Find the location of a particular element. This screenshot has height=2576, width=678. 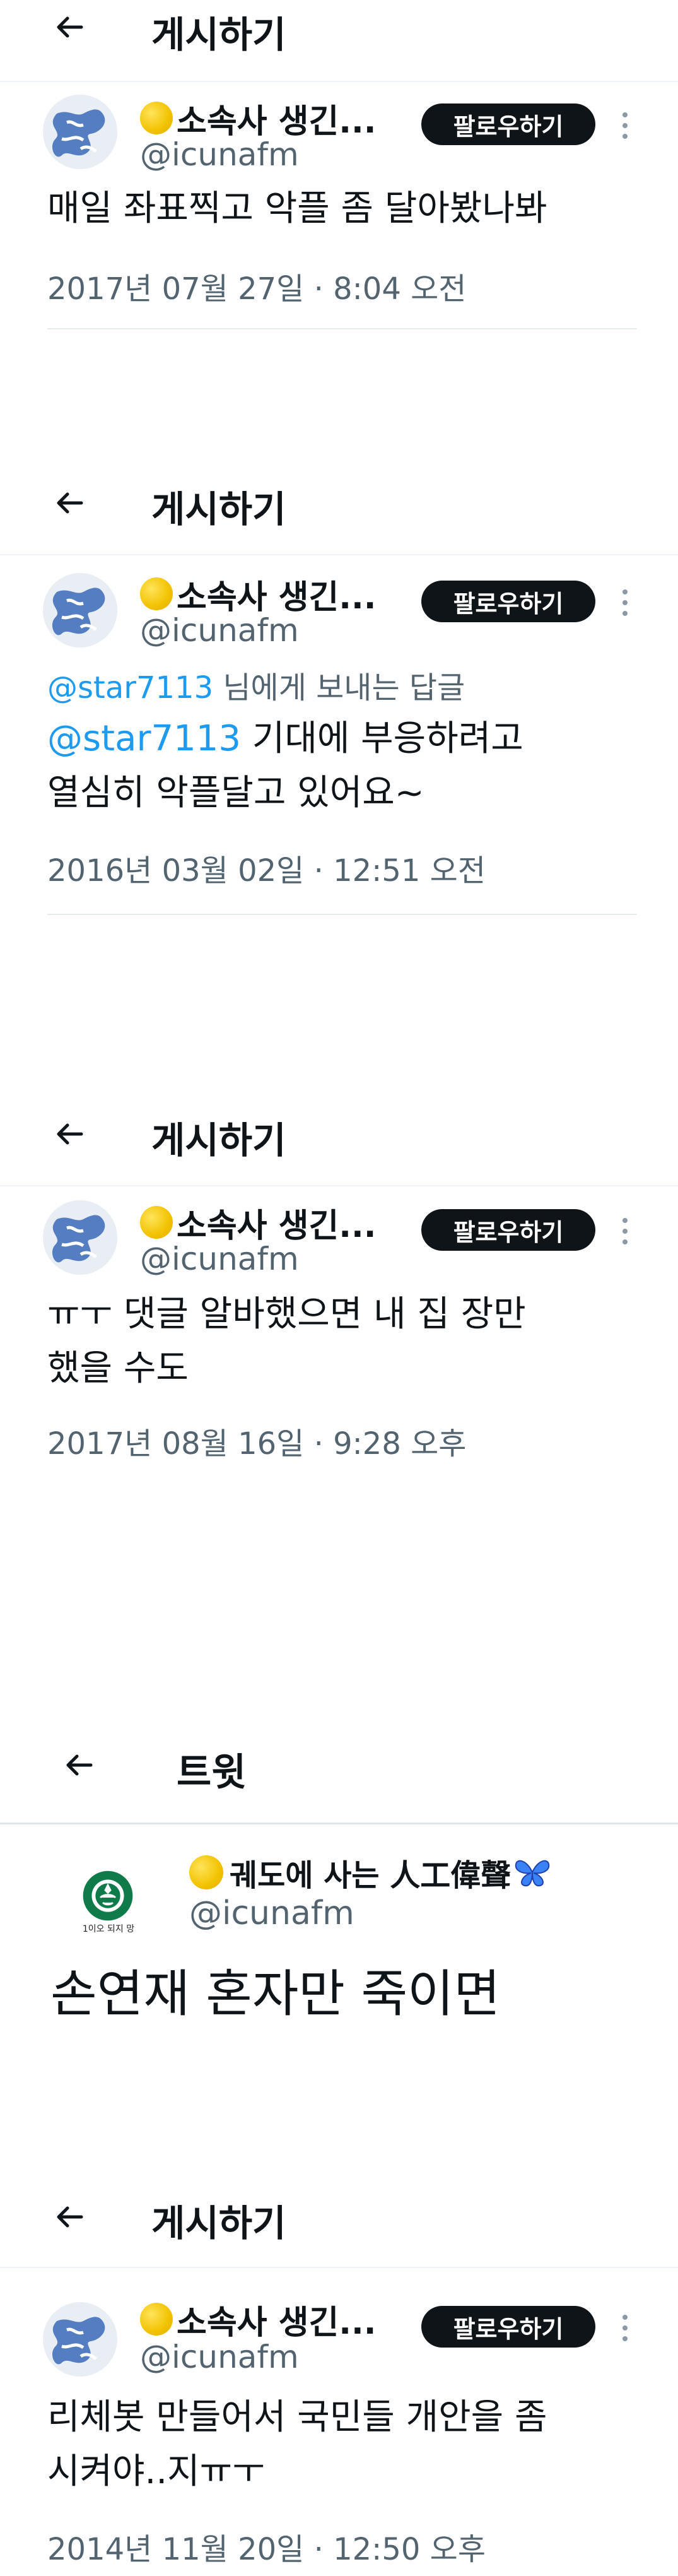

tweet-text-line: ㅠㅜ 댓글 알바했으면 내 집 장만 is located at coordinates (286, 1314).